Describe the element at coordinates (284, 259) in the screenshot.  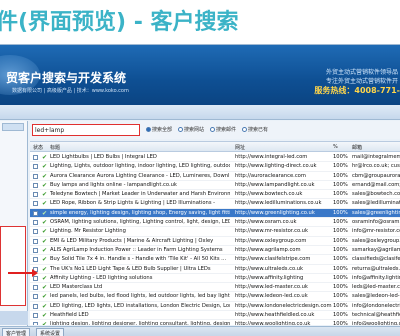
I see `row-url: http://www.clasifelstripe.com` at that location.